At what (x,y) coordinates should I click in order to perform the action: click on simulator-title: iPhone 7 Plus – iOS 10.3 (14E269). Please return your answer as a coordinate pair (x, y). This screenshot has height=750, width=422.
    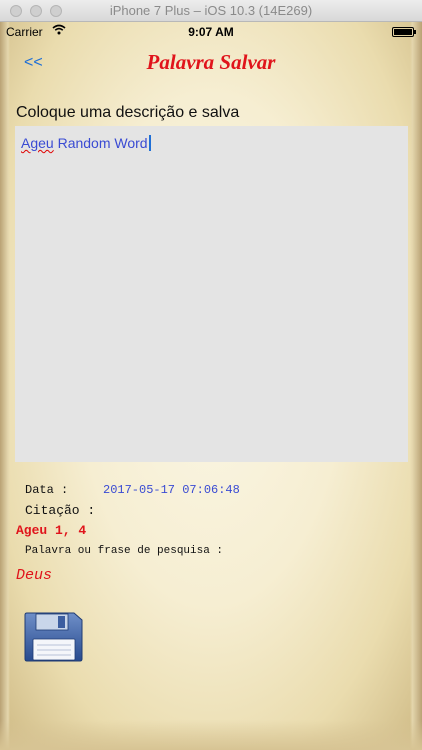
    Looking at the image, I should click on (211, 10).